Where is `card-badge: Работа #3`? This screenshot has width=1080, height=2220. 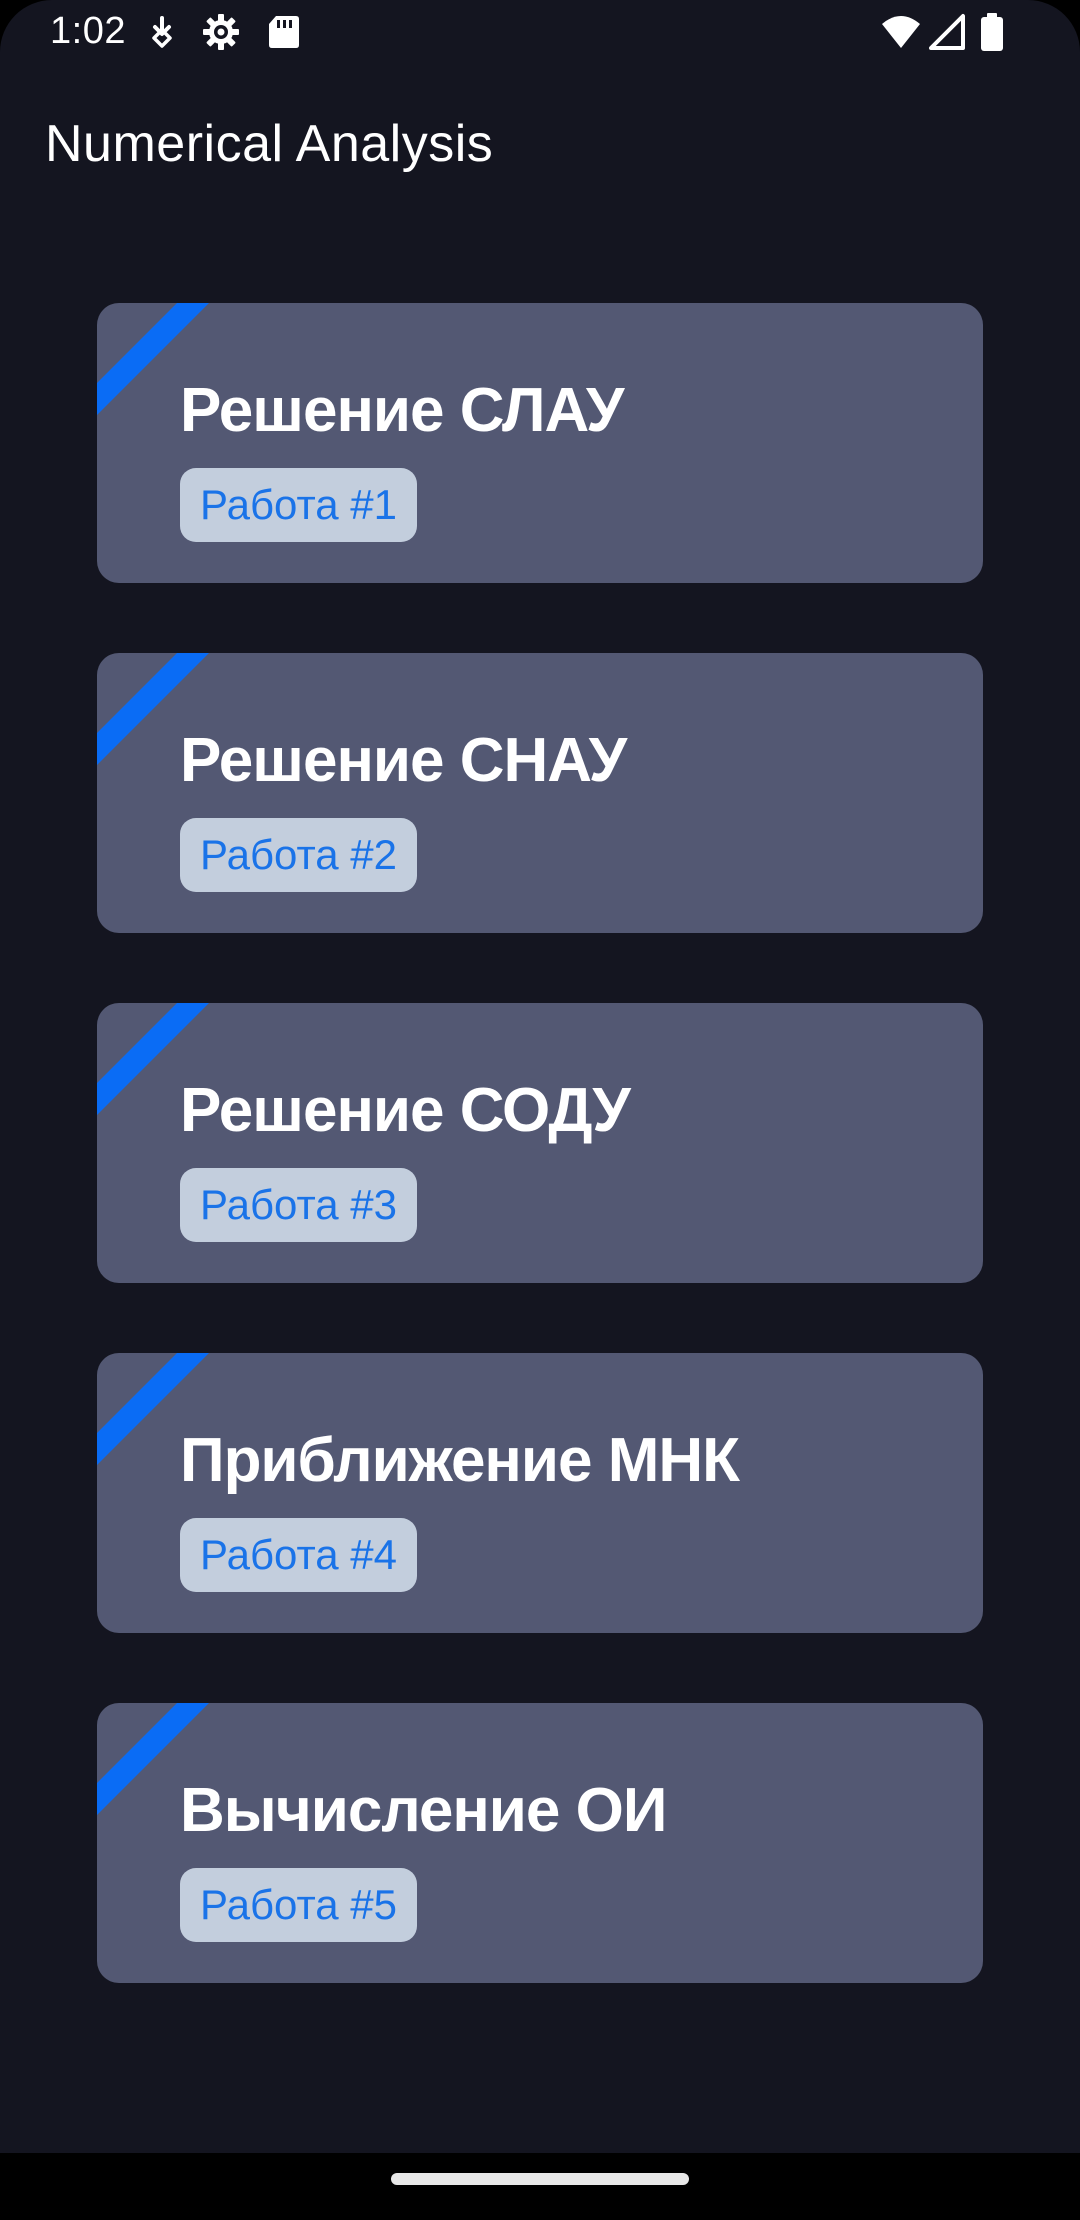 card-badge: Работа #3 is located at coordinates (298, 1205).